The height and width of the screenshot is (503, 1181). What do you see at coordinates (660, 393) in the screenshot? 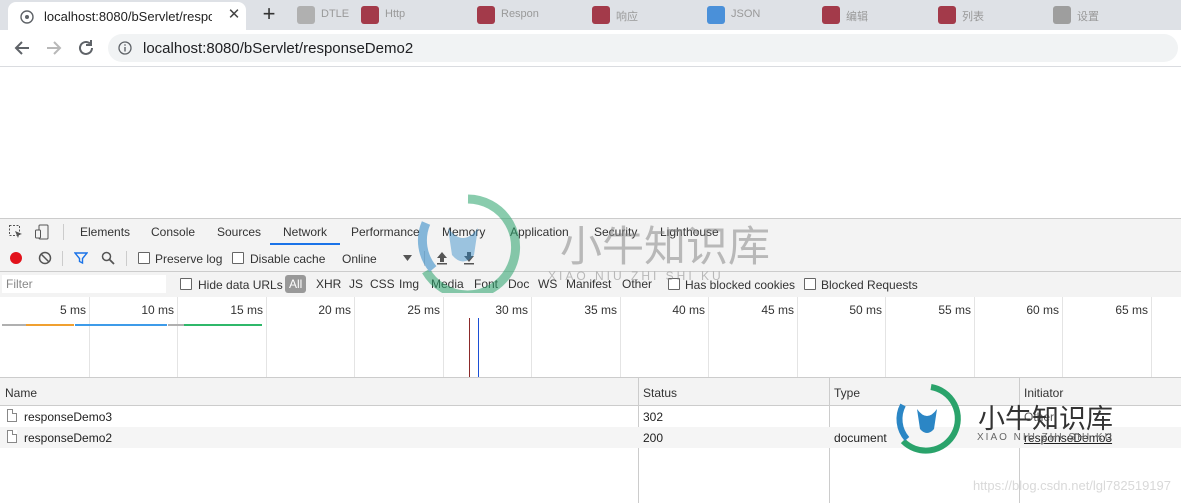
I see `column-status-header: Status` at bounding box center [660, 393].